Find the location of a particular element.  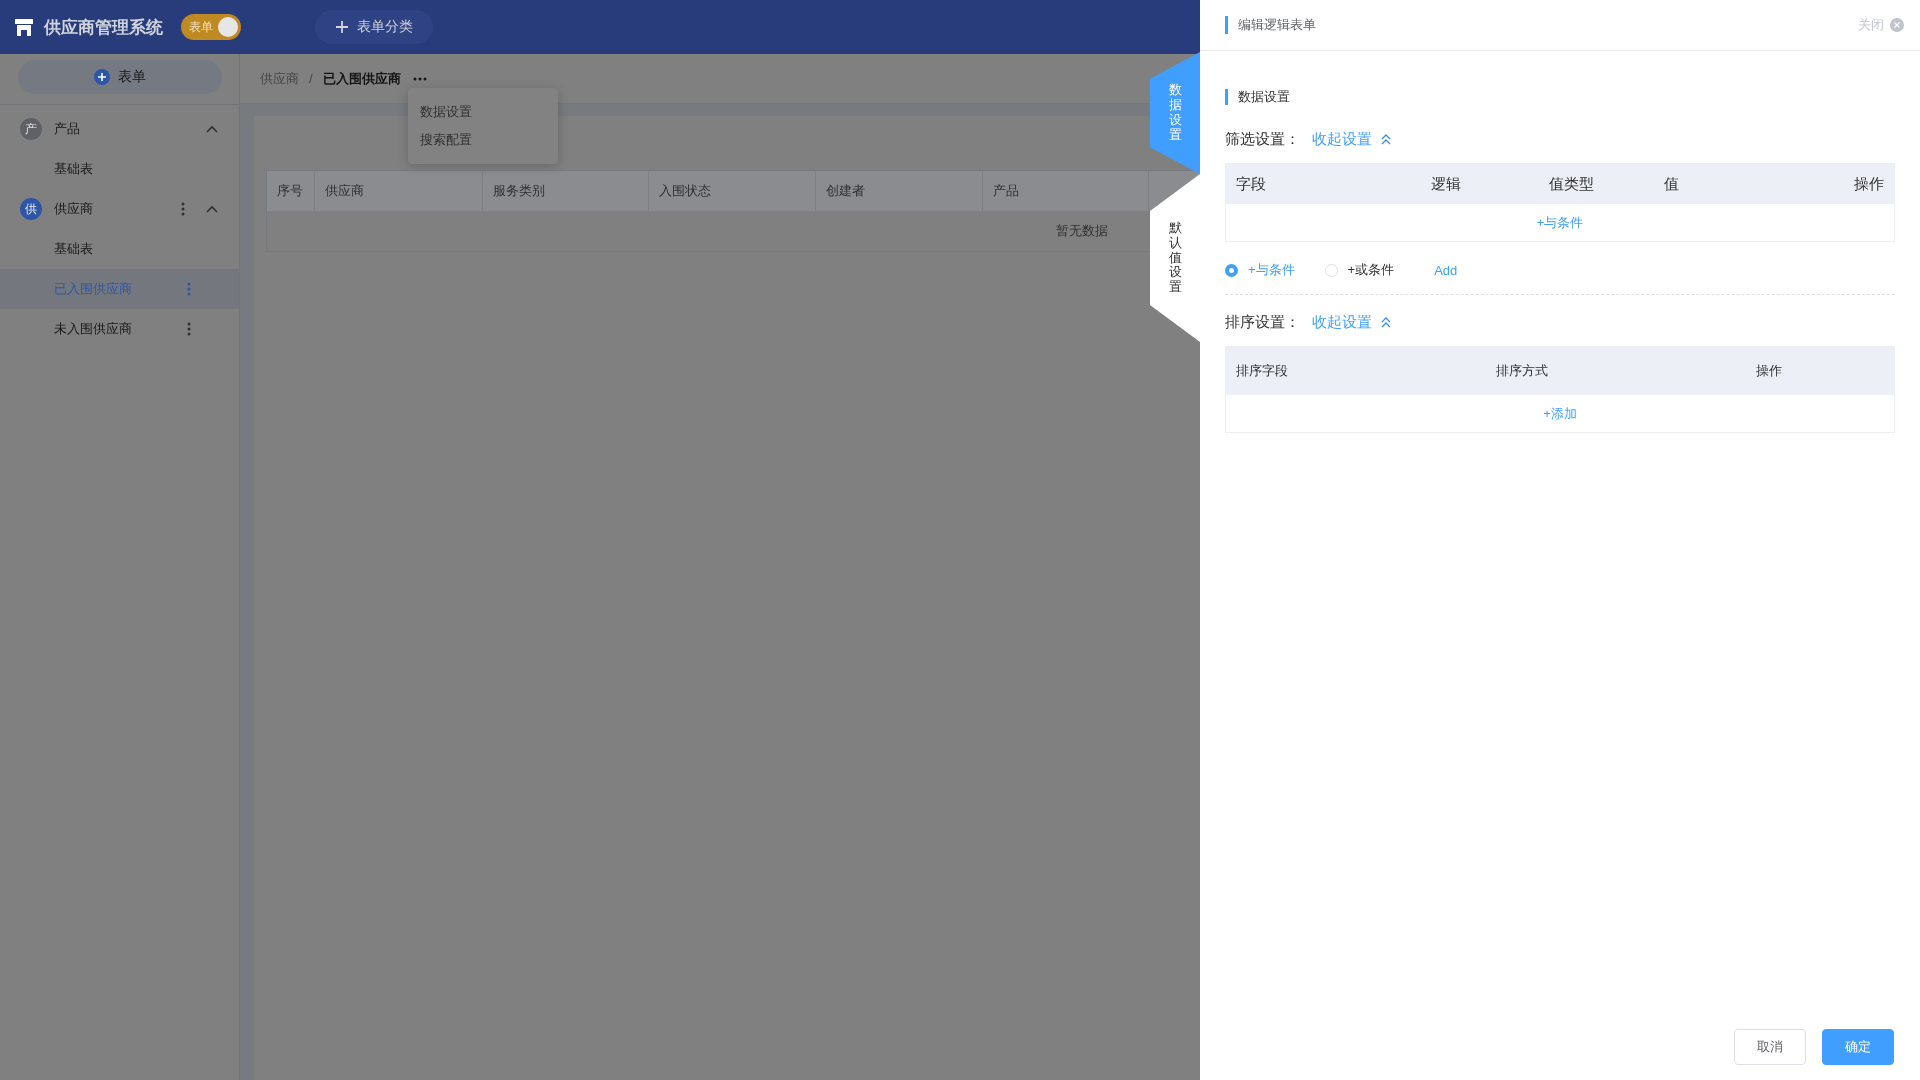

more-icon is located at coordinates (419, 78).